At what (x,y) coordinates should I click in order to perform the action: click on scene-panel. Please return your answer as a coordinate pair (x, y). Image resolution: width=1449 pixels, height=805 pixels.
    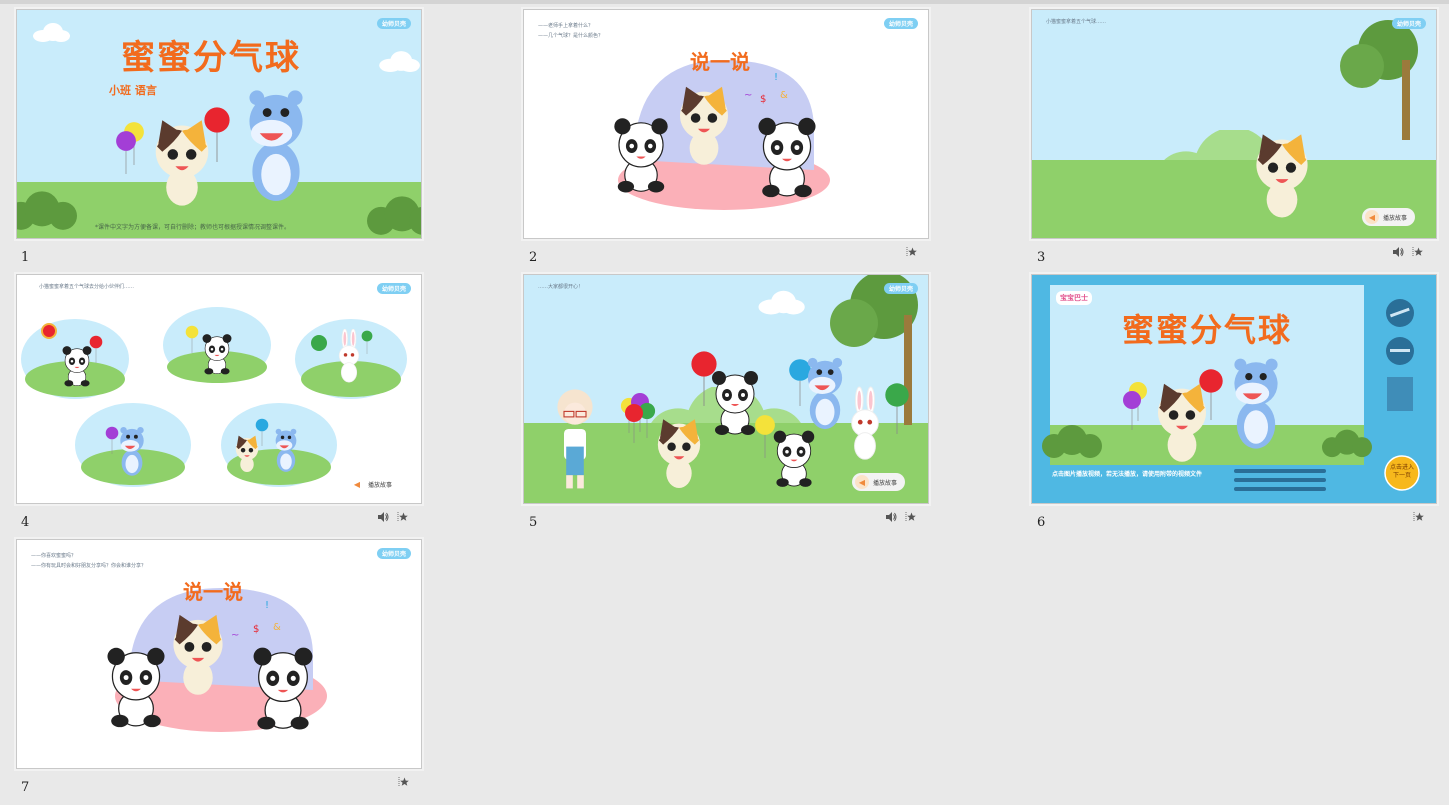
    Looking at the image, I should click on (75, 359).